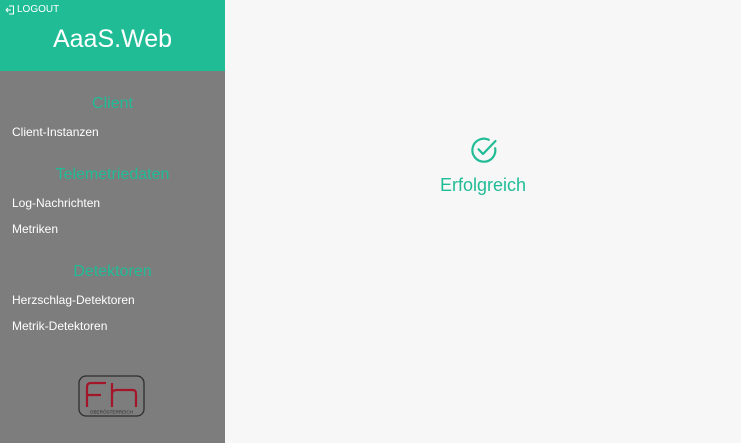 The height and width of the screenshot is (443, 741). Describe the element at coordinates (56, 203) in the screenshot. I see `nav-item-log-nachrichten: Log-Nachrichten` at that location.